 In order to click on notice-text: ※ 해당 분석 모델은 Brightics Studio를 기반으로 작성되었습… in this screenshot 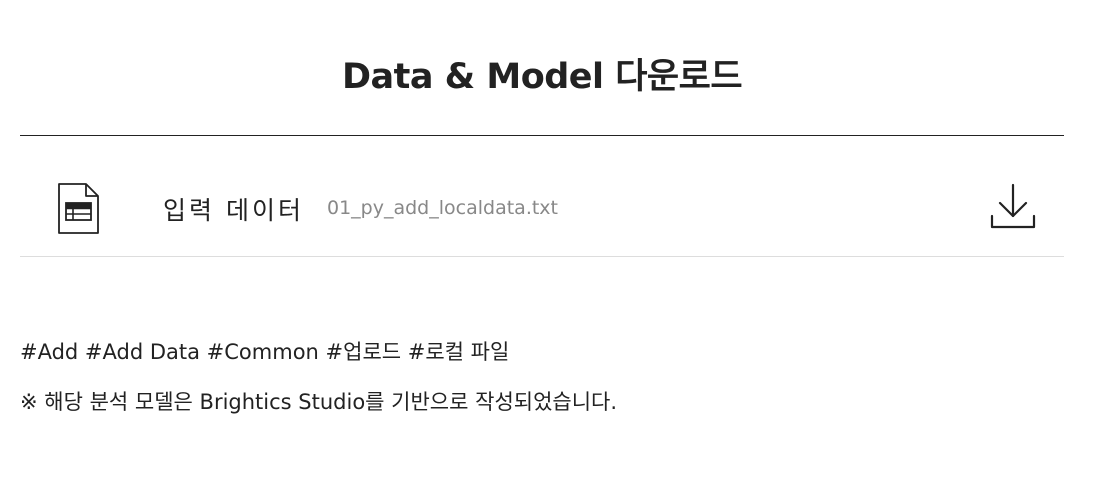, I will do `click(319, 402)`.